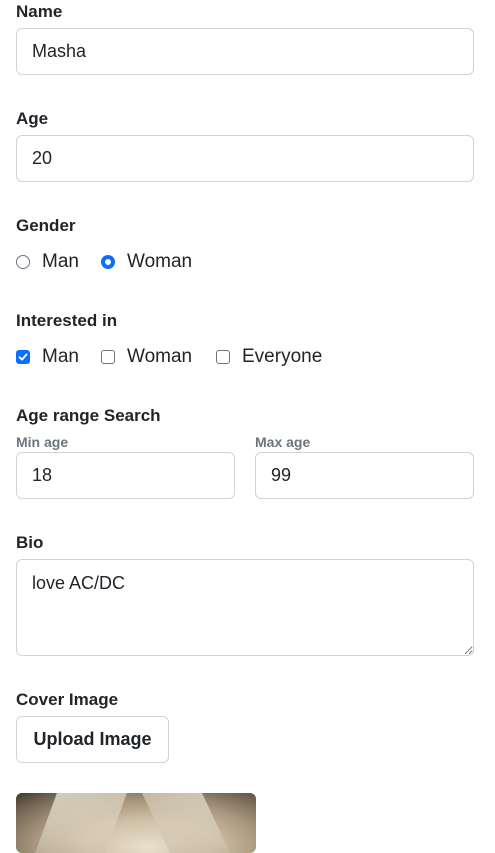 This screenshot has height=853, width=495. I want to click on cover-image-preview, so click(136, 823).